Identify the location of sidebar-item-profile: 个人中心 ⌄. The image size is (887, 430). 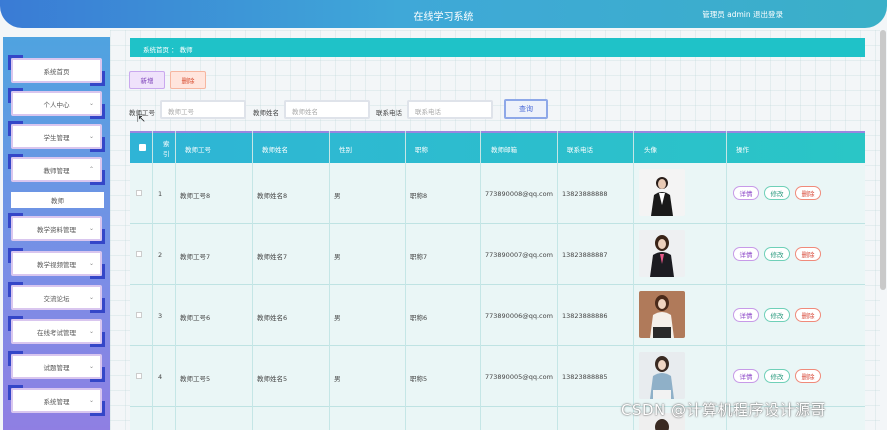
(56, 103).